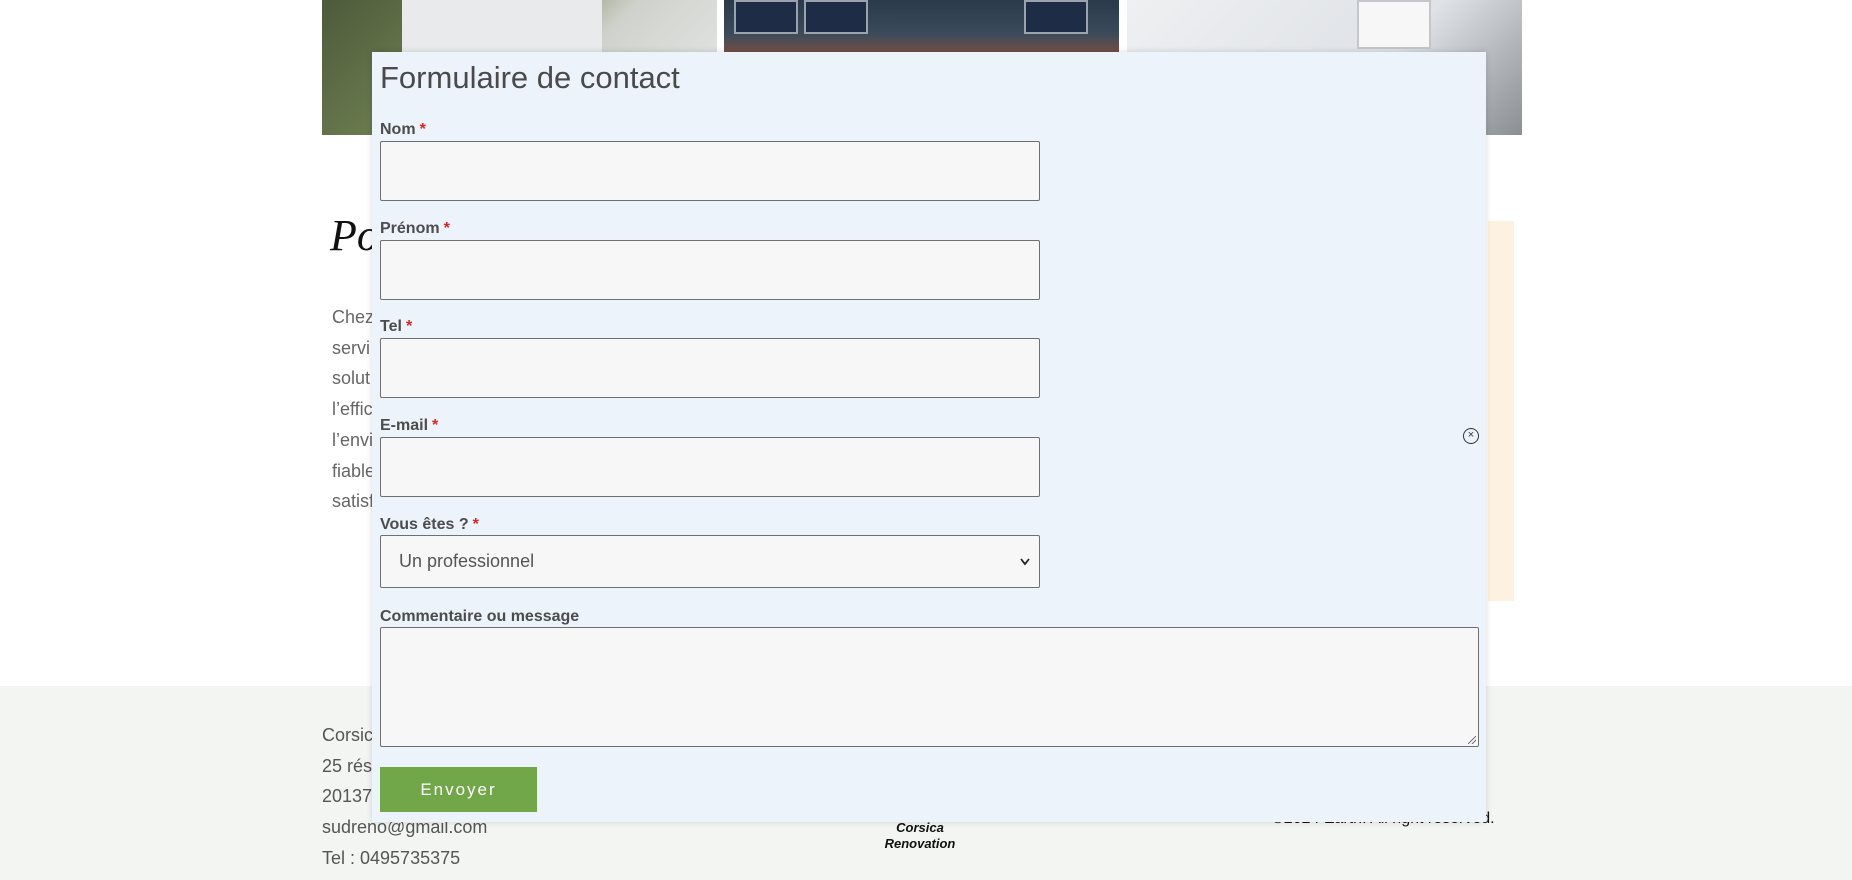 Image resolution: width=1852 pixels, height=880 pixels. Describe the element at coordinates (404, 858) in the screenshot. I see `footer-phone: Tel : 0495735375` at that location.